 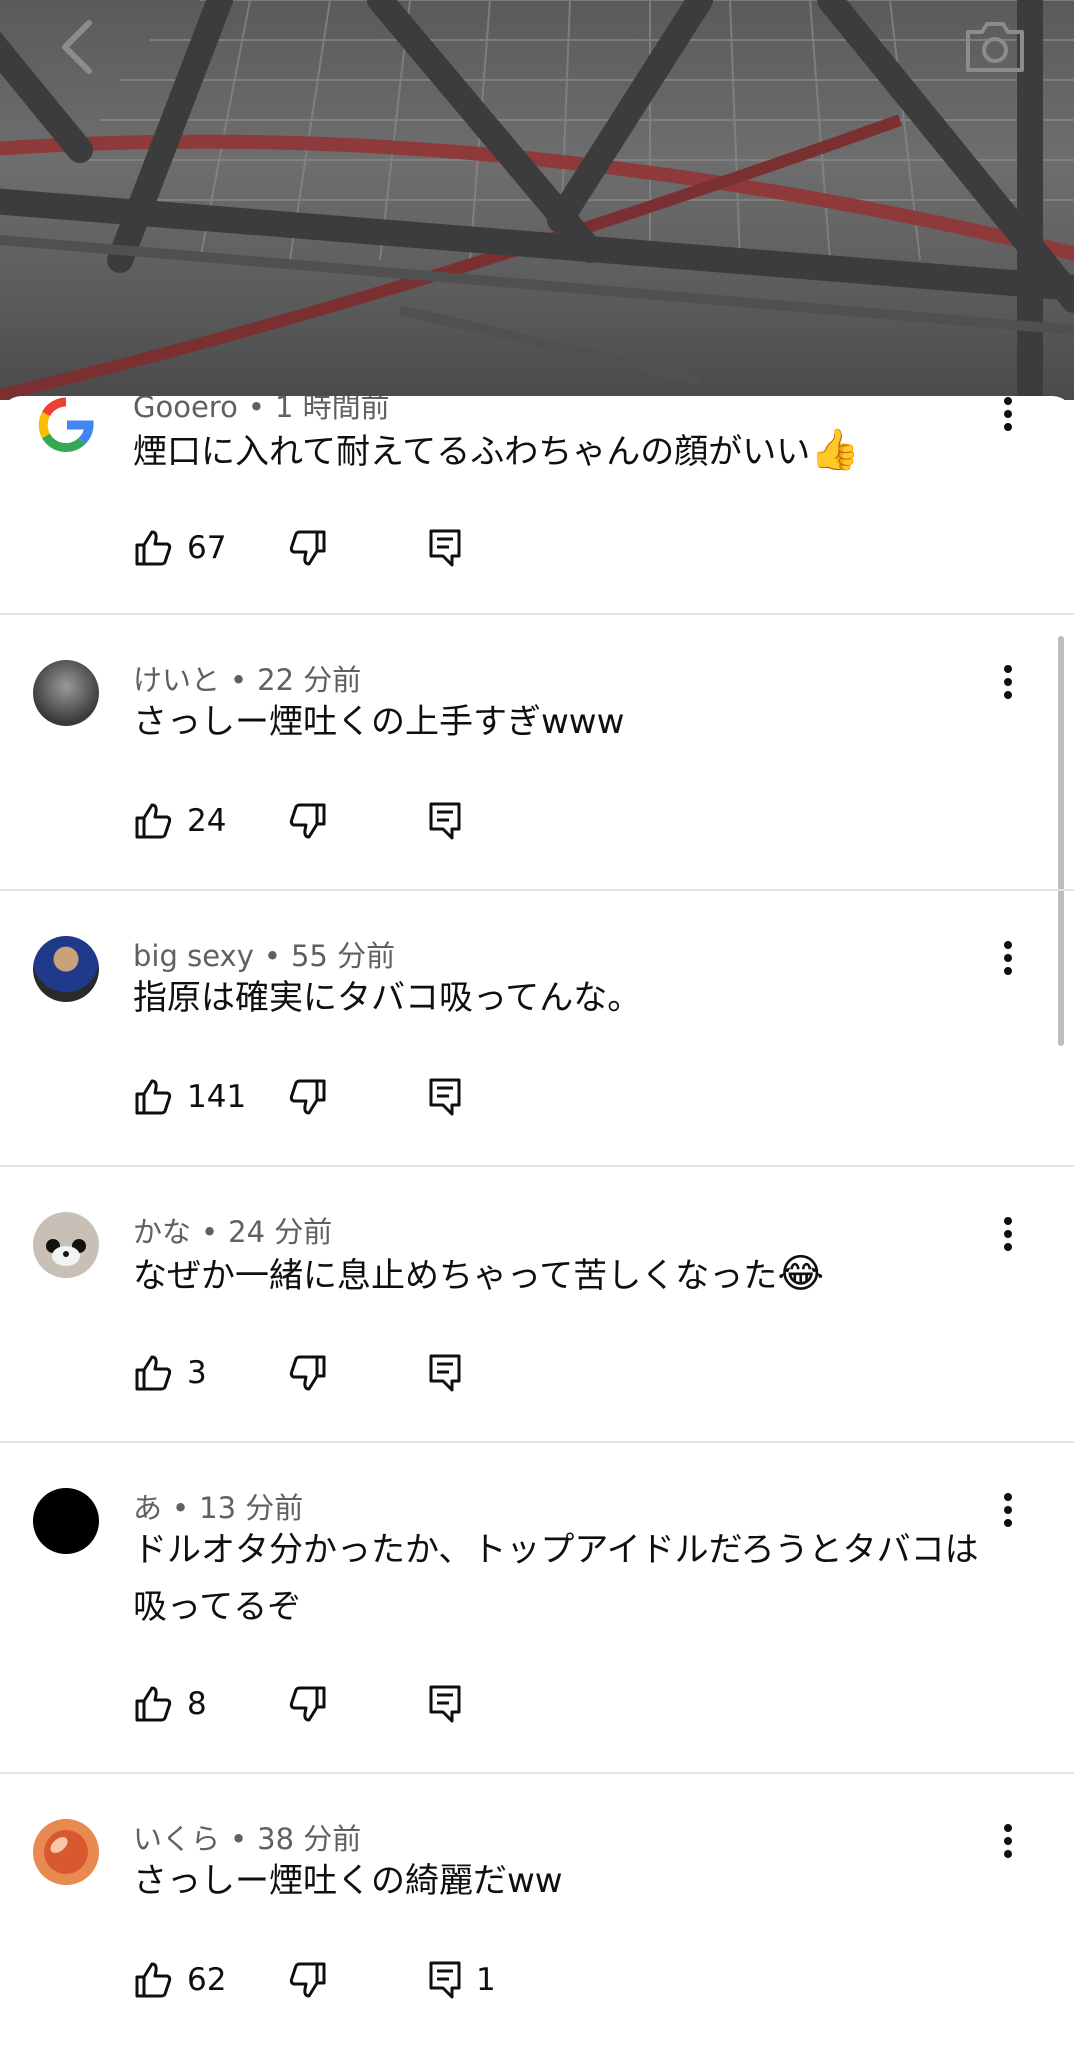 I want to click on like-count: 141, so click(x=217, y=1097).